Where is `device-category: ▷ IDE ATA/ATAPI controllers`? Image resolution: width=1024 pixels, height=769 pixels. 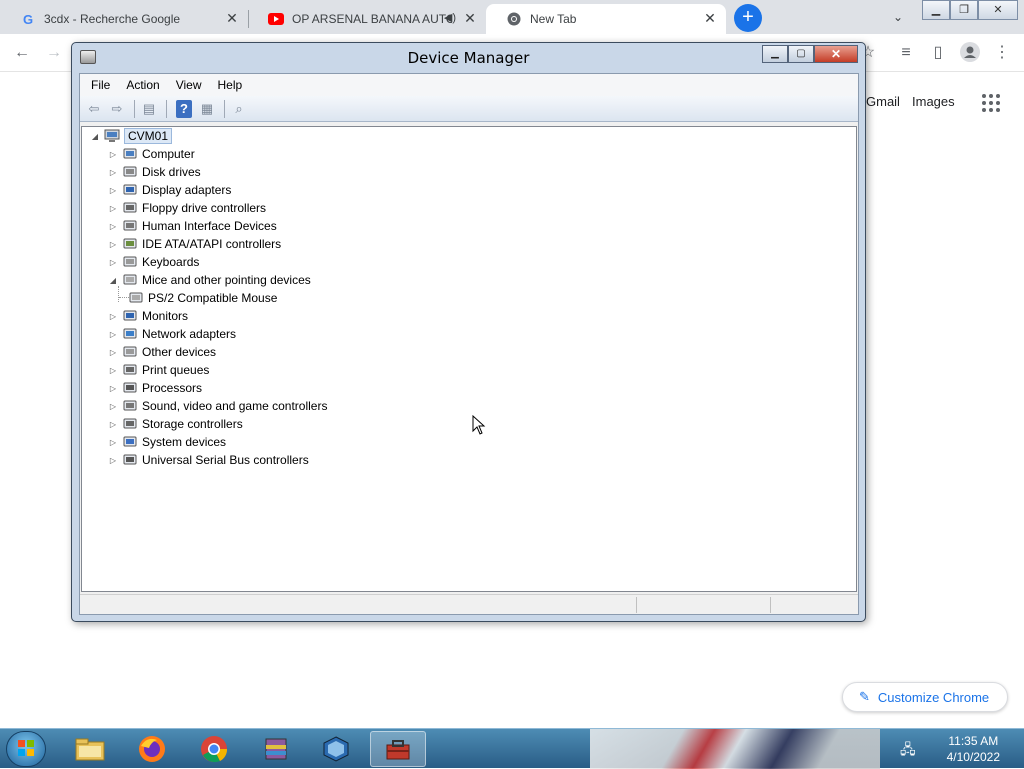 device-category: ▷ IDE ATA/ATAPI controllers is located at coordinates (194, 244).